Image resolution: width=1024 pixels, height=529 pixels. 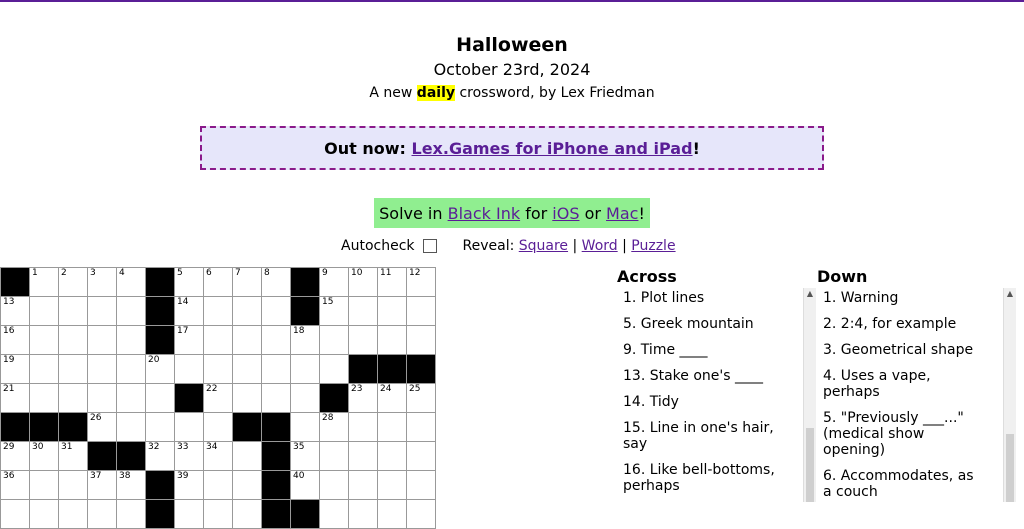 I want to click on autocheck-checkbox, so click(x=429, y=246).